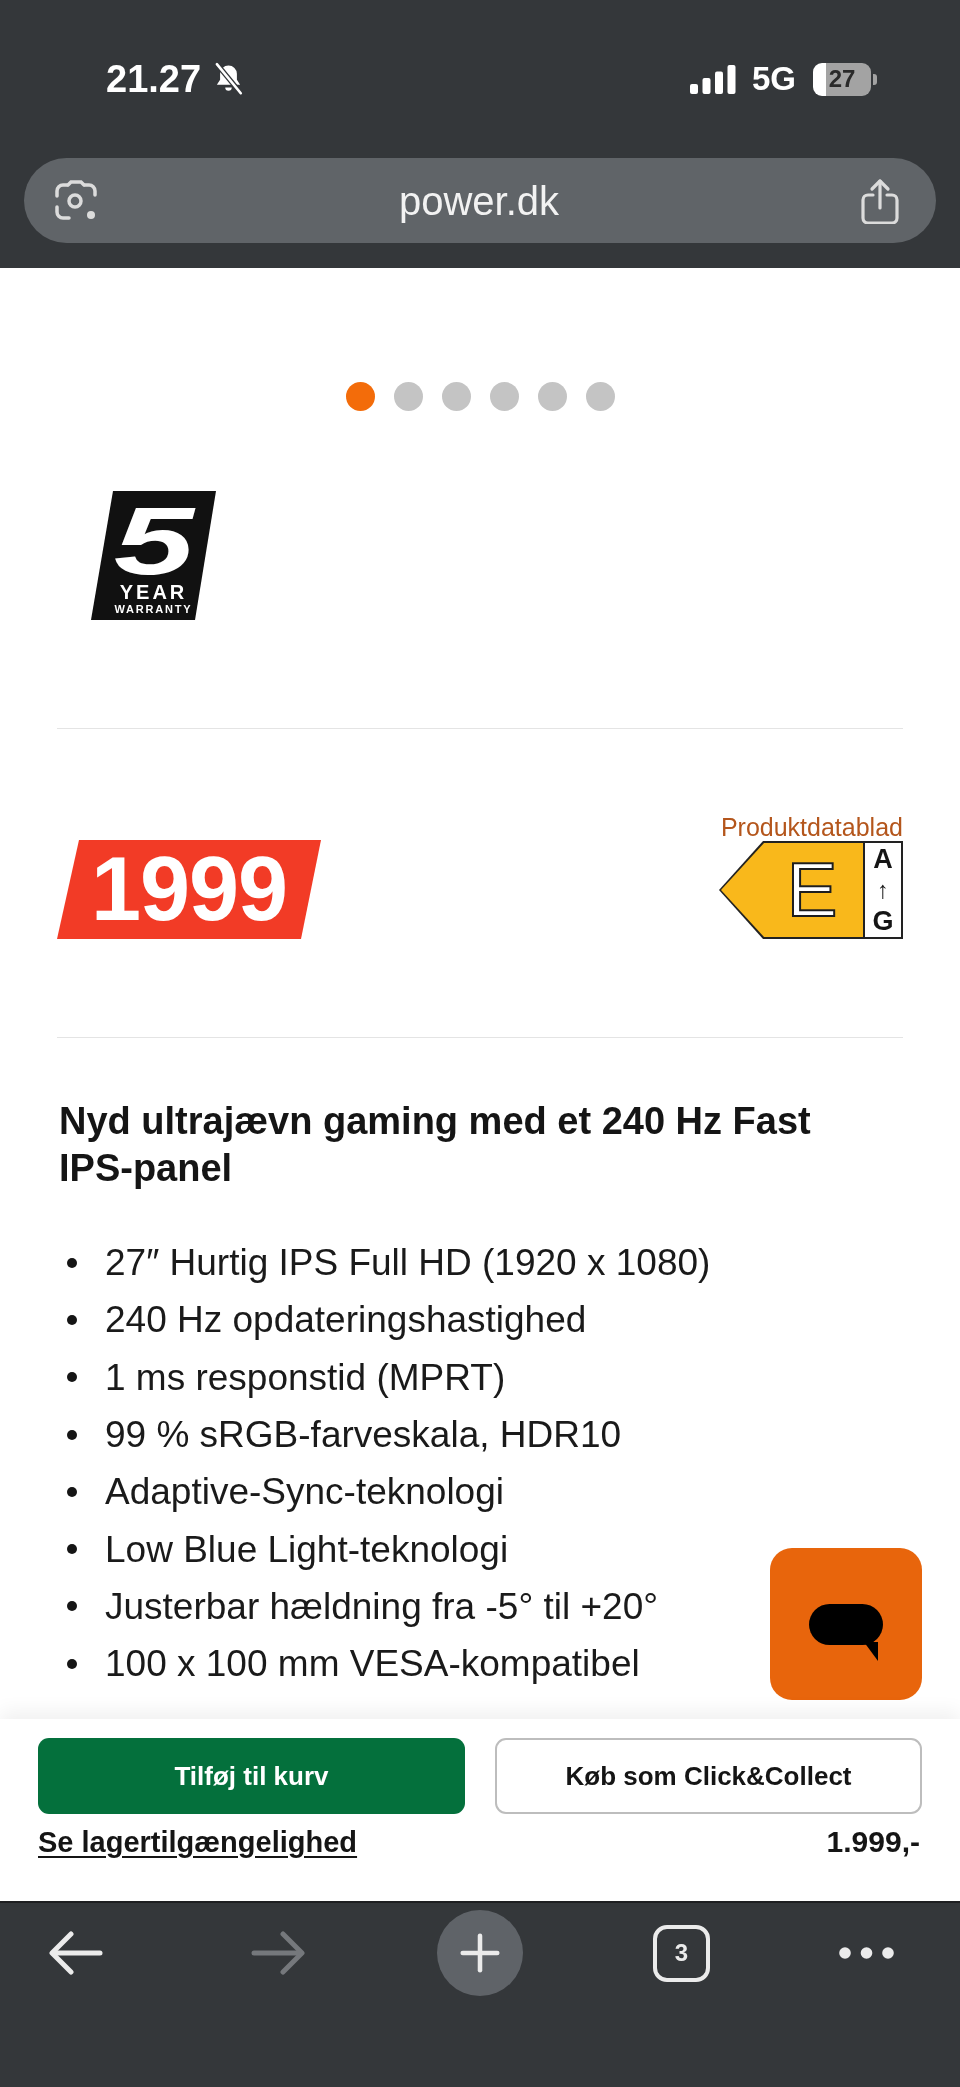  What do you see at coordinates (307, 1549) in the screenshot?
I see `feature-text: Low Blue Light-teknologi` at bounding box center [307, 1549].